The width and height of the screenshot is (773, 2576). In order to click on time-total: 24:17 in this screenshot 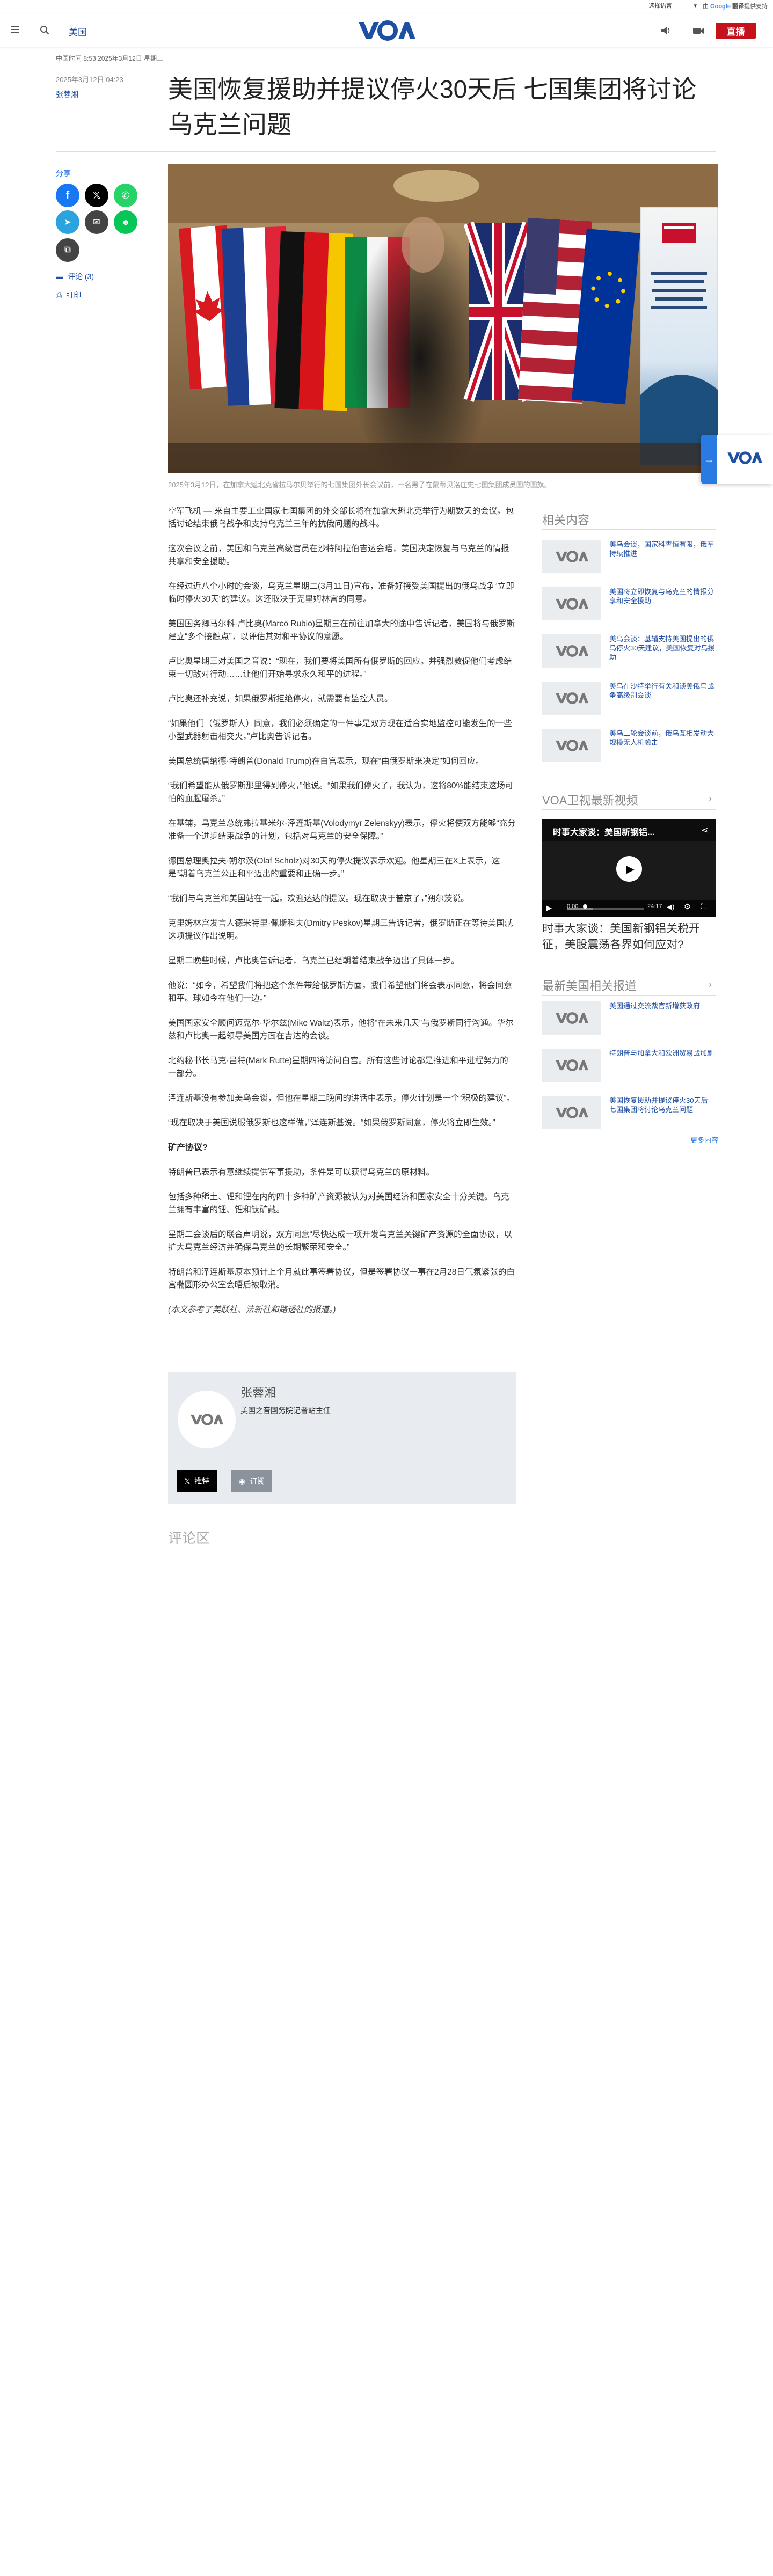, I will do `click(654, 906)`.